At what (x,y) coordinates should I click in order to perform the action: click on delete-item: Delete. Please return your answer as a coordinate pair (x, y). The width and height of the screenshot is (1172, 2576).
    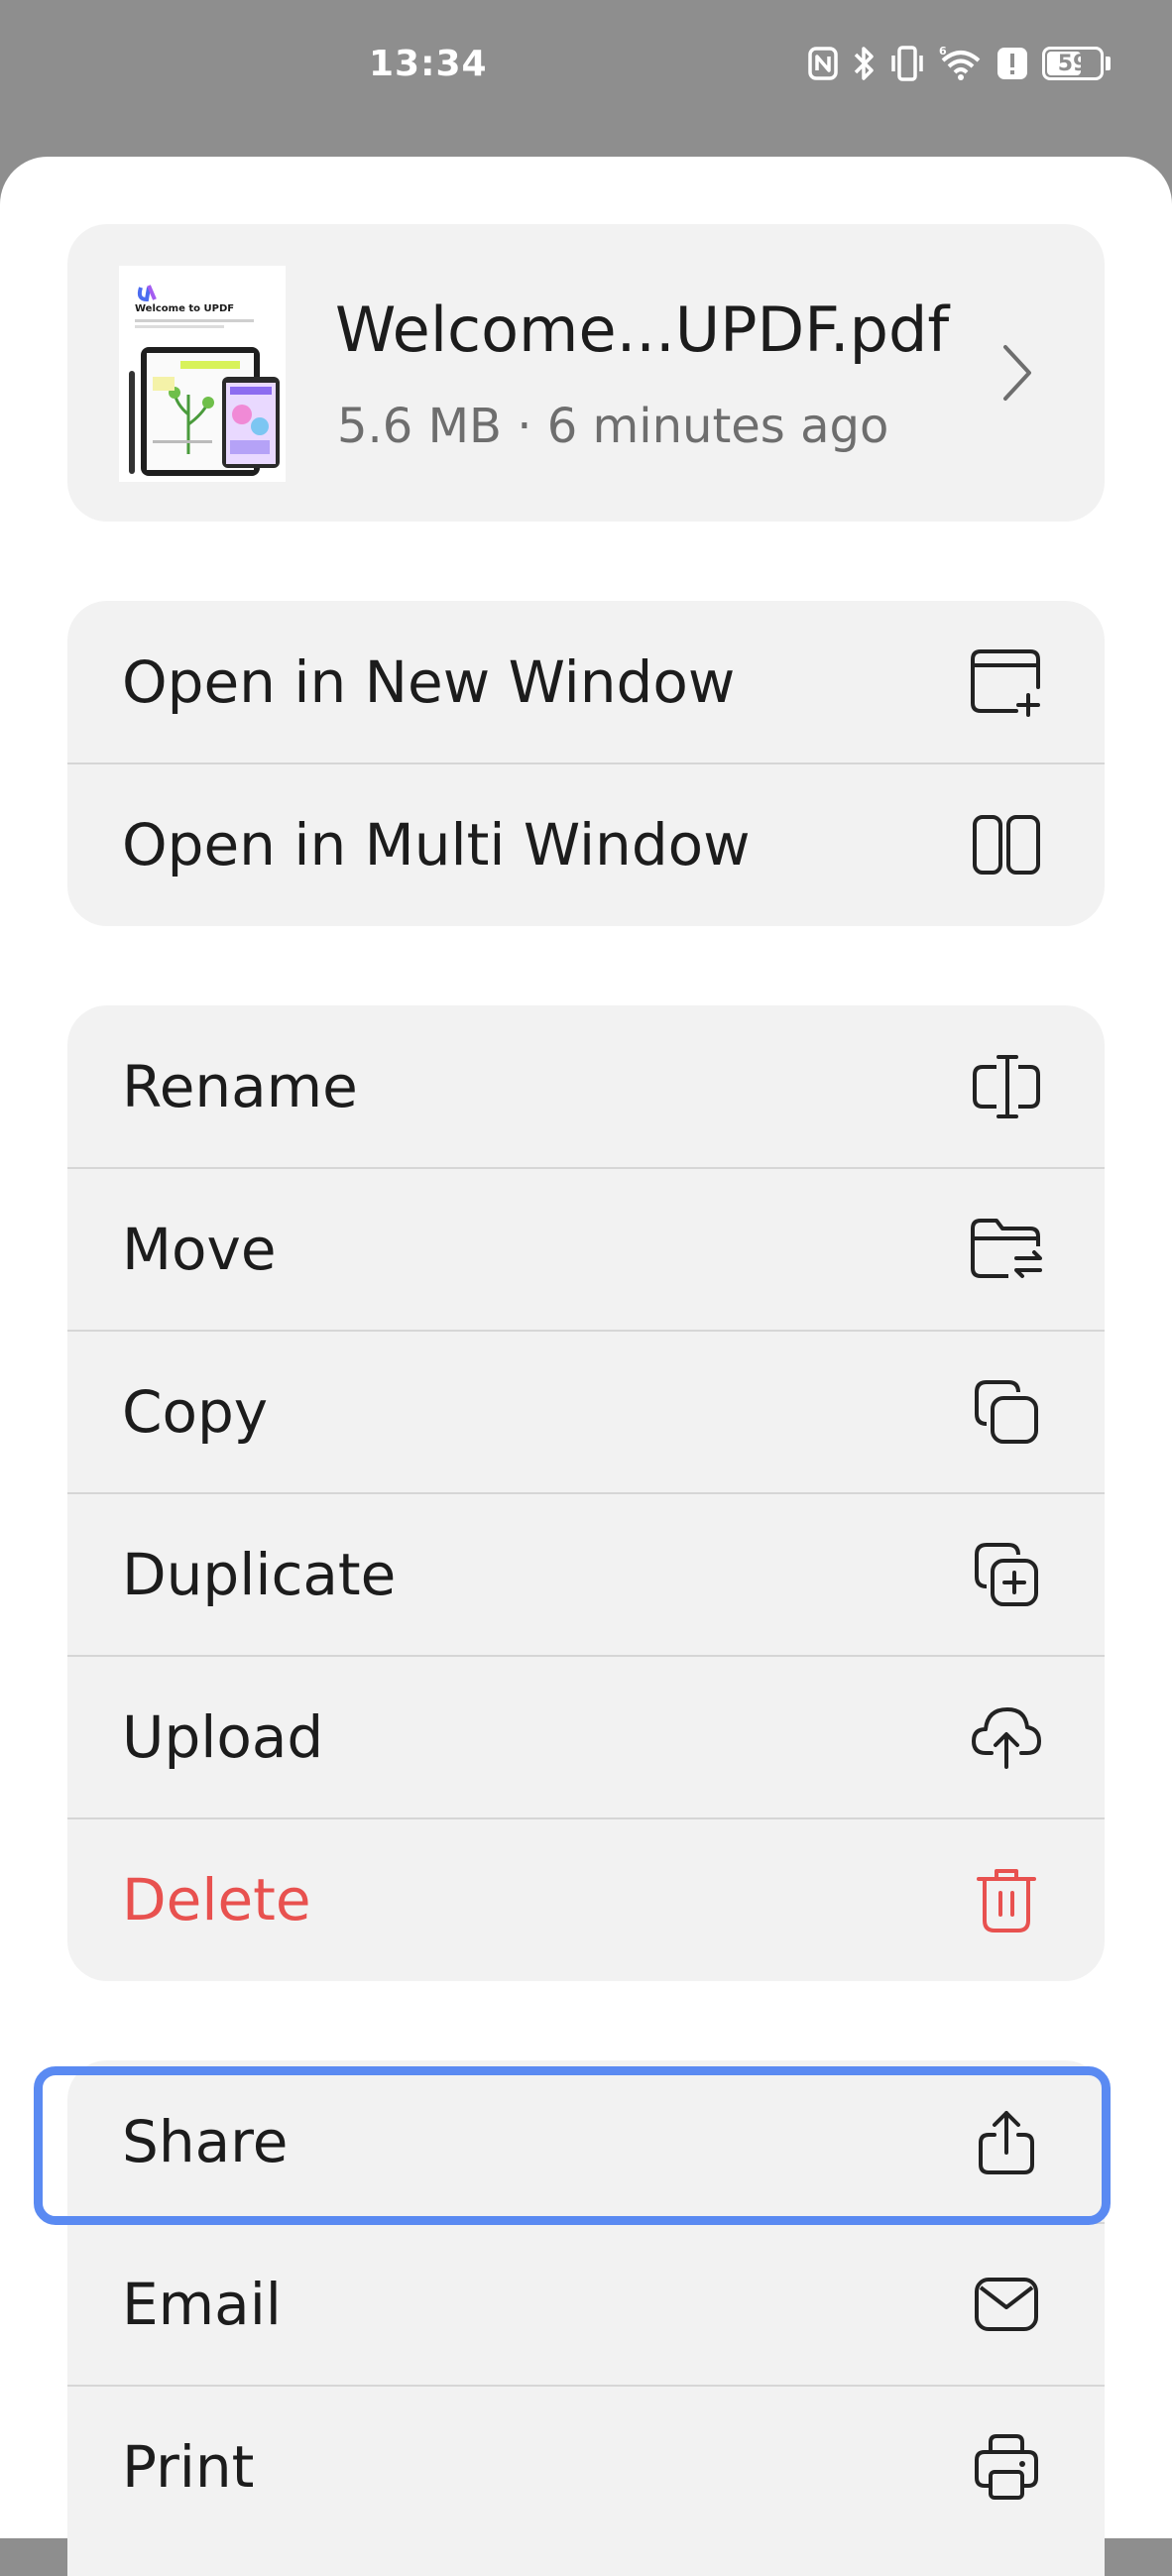
    Looking at the image, I should click on (586, 1900).